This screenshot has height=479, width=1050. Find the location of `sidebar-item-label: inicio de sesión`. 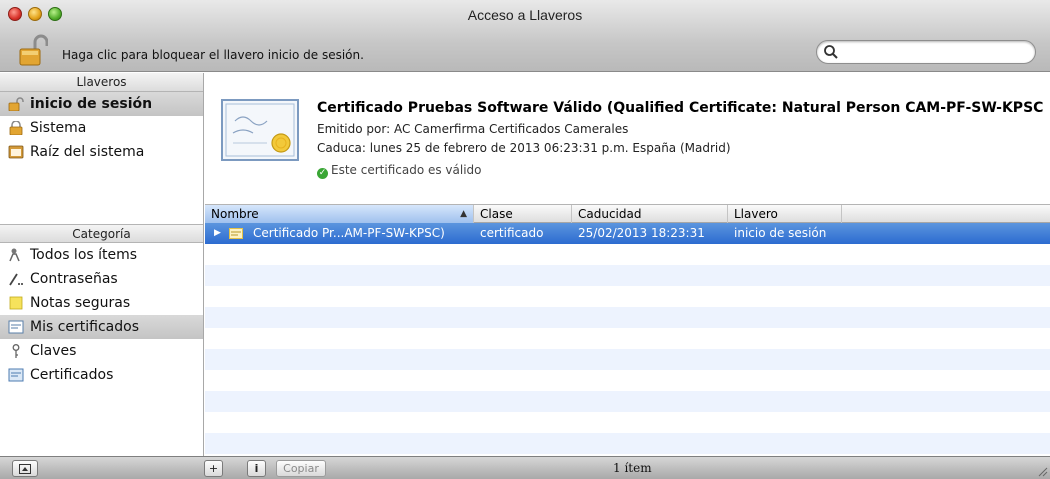

sidebar-item-label: inicio de sesión is located at coordinates (91, 104).